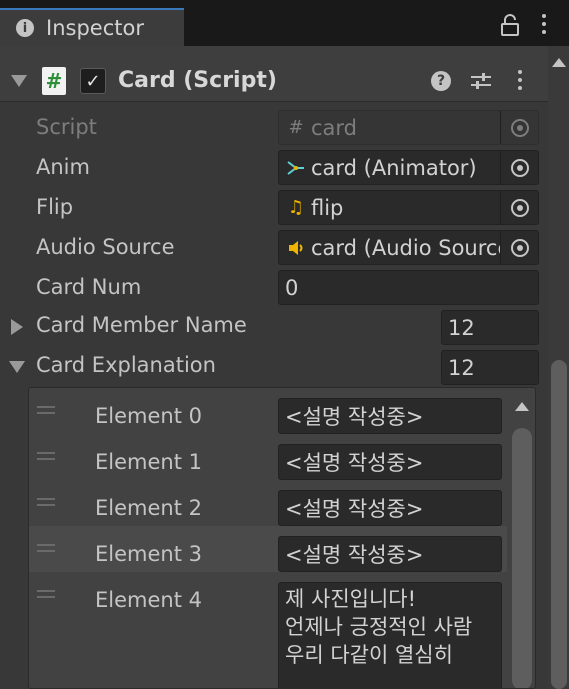  What do you see at coordinates (296, 127) in the screenshot?
I see `csharp-file-icon: #` at bounding box center [296, 127].